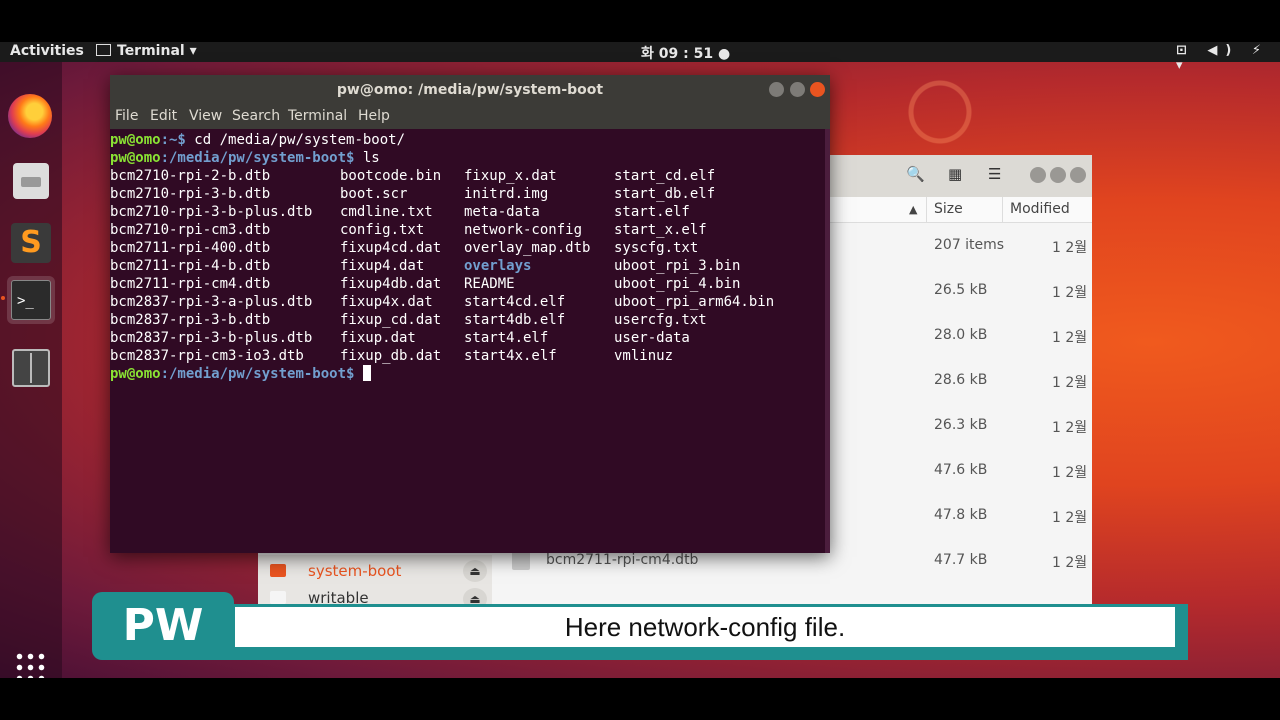 The width and height of the screenshot is (1280, 720). I want to click on dock: S >_, so click(31, 370).